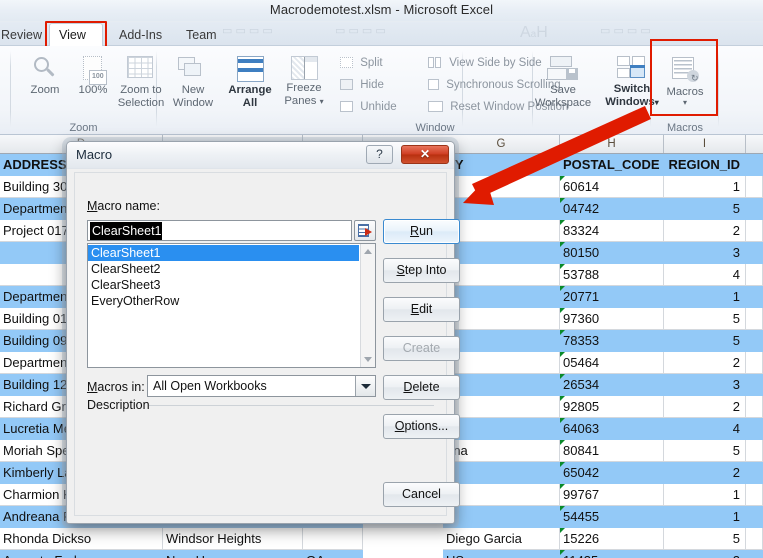 The height and width of the screenshot is (558, 763). What do you see at coordinates (612, 253) in the screenshot?
I see `cell-h: 80150` at bounding box center [612, 253].